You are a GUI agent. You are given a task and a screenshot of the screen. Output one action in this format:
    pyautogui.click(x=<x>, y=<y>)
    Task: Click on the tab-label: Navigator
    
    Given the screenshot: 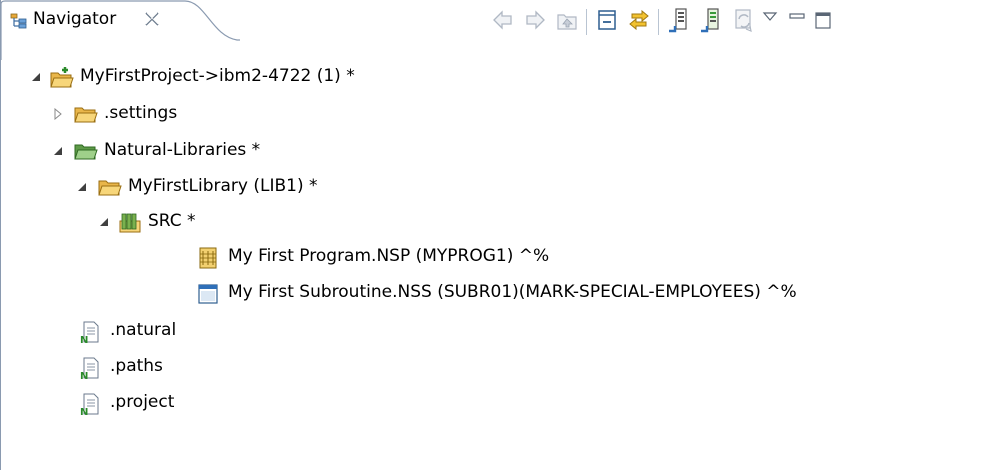 What is the action you would take?
    pyautogui.click(x=75, y=19)
    